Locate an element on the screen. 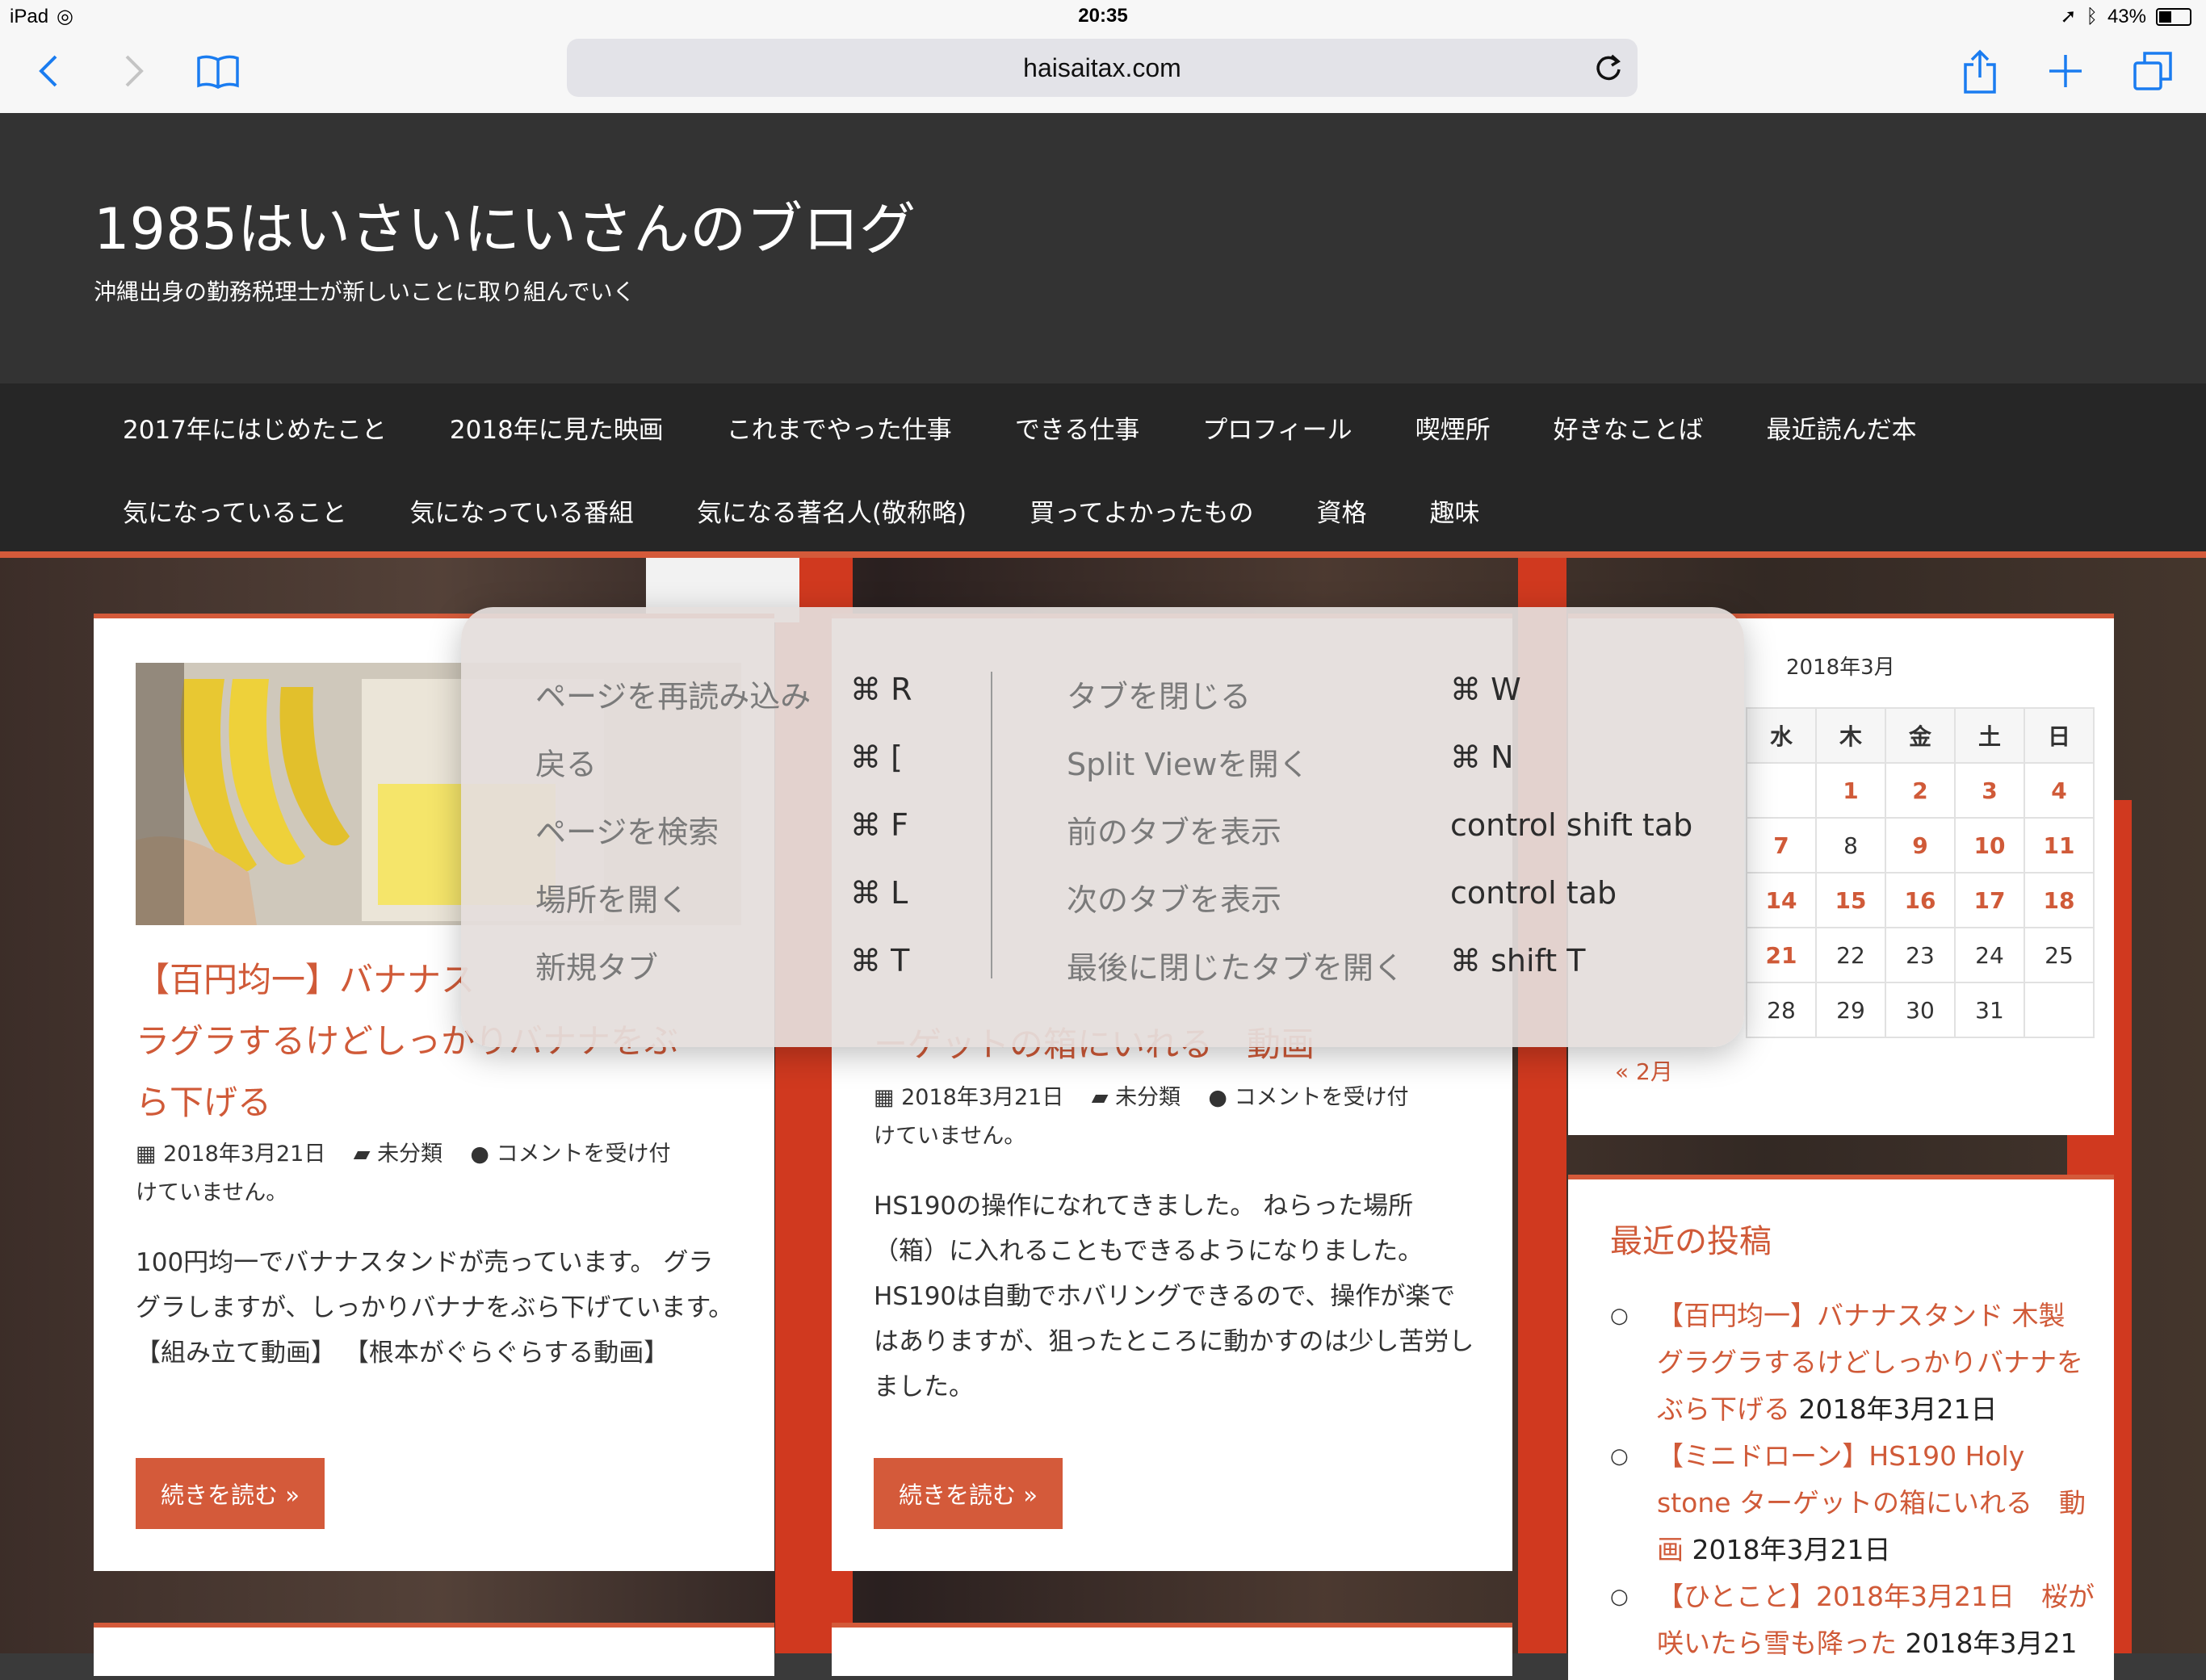 The image size is (2206, 1680). nav-item: 気になる著名人(敬称略) is located at coordinates (832, 510).